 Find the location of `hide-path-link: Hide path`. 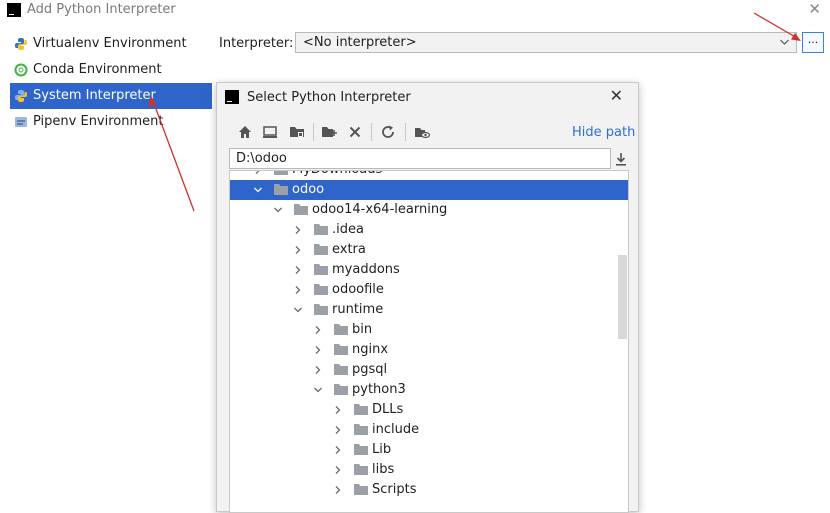

hide-path-link: Hide path is located at coordinates (603, 132).